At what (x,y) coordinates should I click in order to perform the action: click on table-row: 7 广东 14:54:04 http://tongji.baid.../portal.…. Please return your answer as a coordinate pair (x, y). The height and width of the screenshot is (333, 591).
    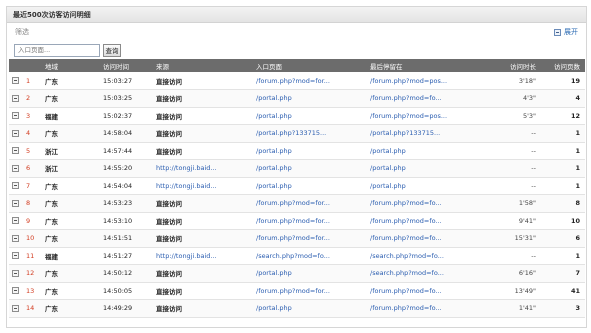
    Looking at the image, I should click on (297, 186).